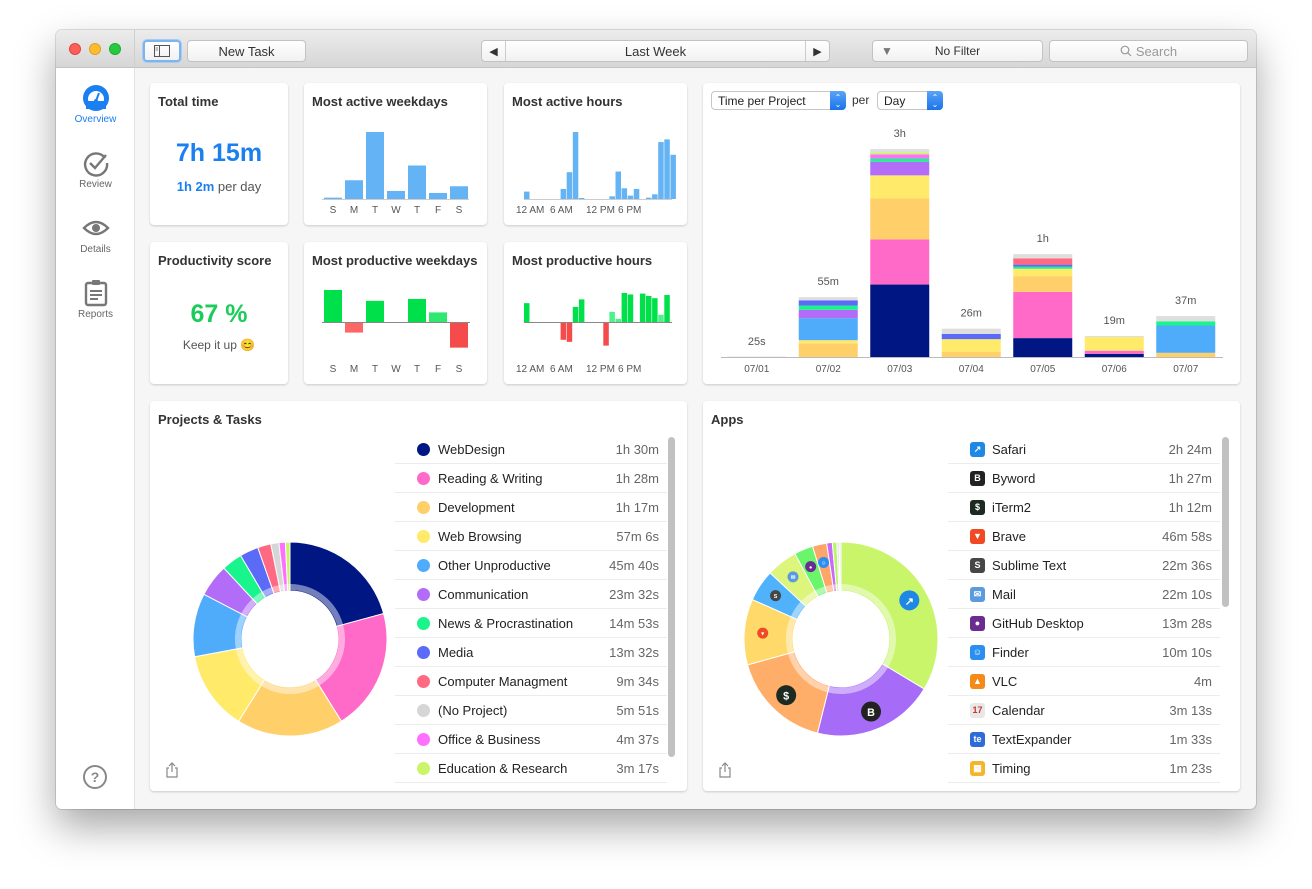 Image resolution: width=1312 pixels, height=889 pixels. What do you see at coordinates (531, 536) in the screenshot?
I see `list-item: Web Browsing 57m 6s` at bounding box center [531, 536].